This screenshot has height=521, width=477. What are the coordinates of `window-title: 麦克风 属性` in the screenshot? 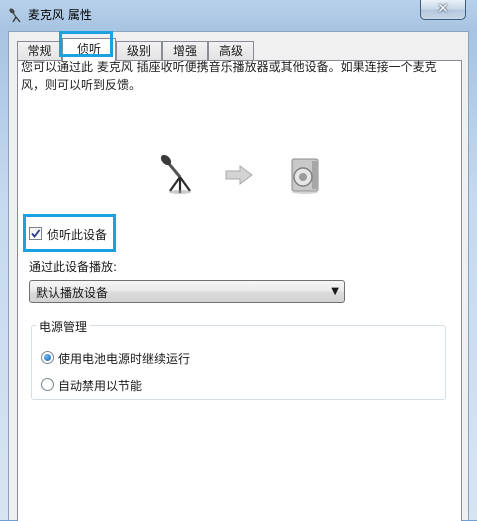 It's located at (60, 15).